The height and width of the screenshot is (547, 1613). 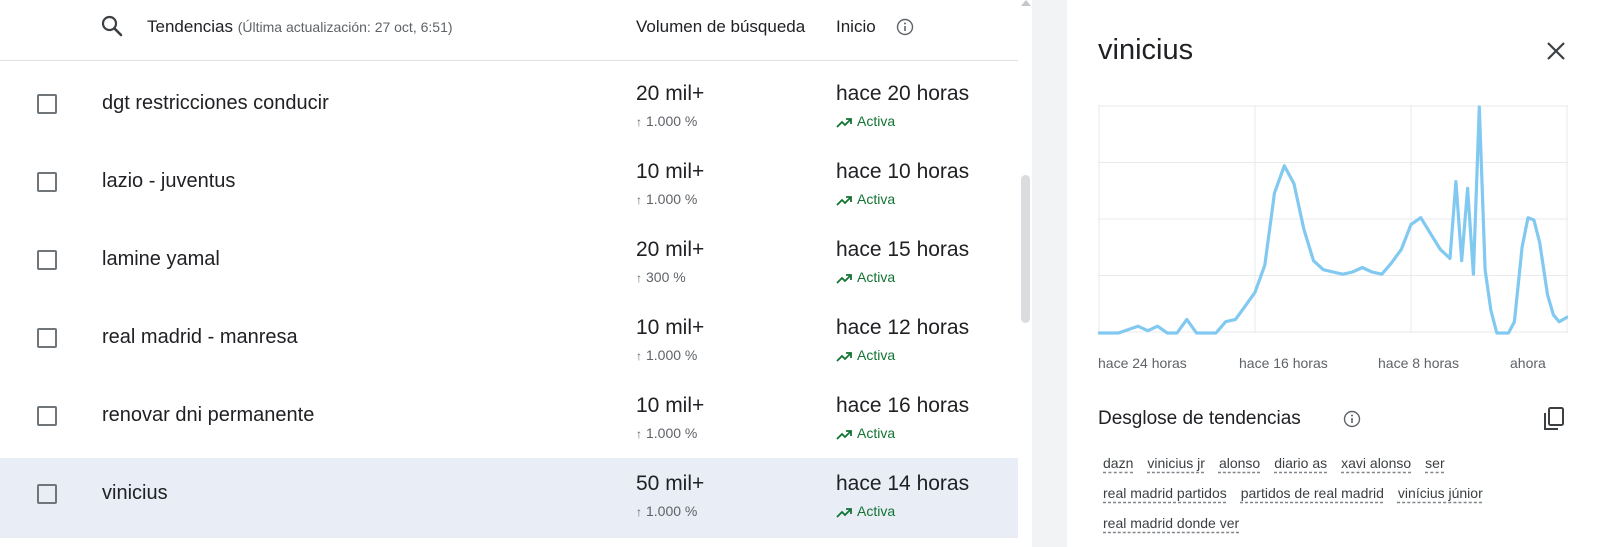 I want to click on chart-x-tick-label: ahora, so click(x=1528, y=363).